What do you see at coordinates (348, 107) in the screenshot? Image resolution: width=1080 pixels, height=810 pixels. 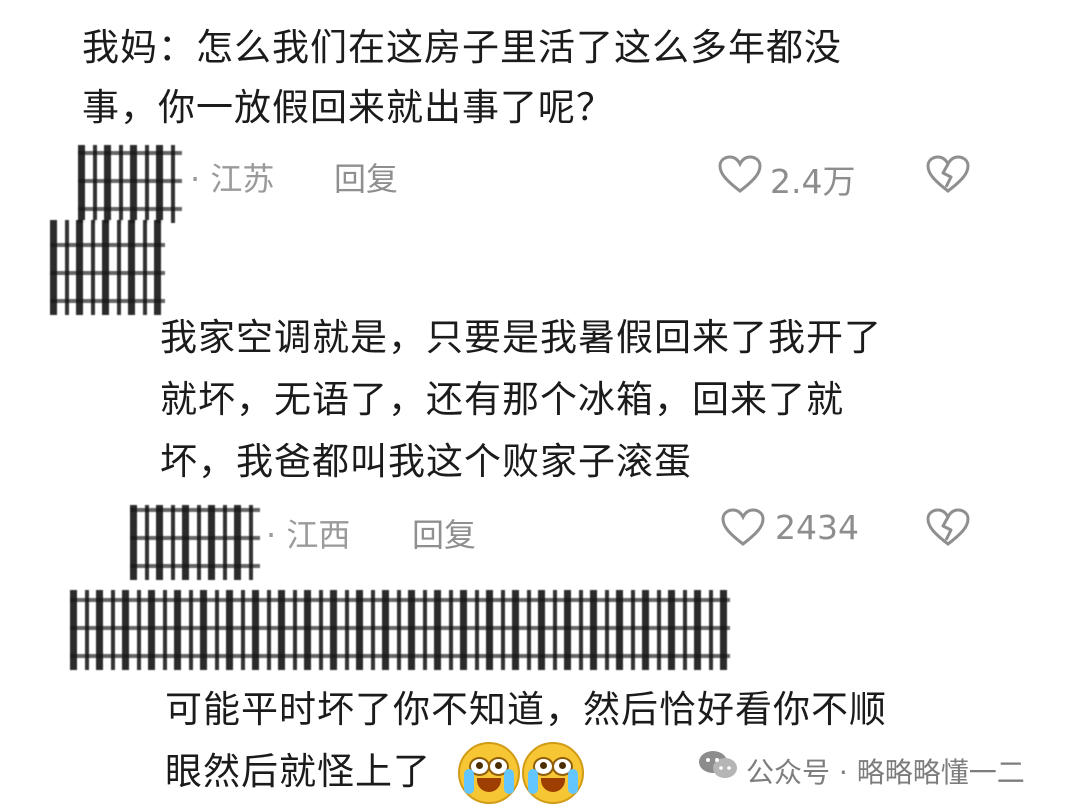 I see `comment-1-line-2: 事，你一放假回来就出事了呢？` at bounding box center [348, 107].